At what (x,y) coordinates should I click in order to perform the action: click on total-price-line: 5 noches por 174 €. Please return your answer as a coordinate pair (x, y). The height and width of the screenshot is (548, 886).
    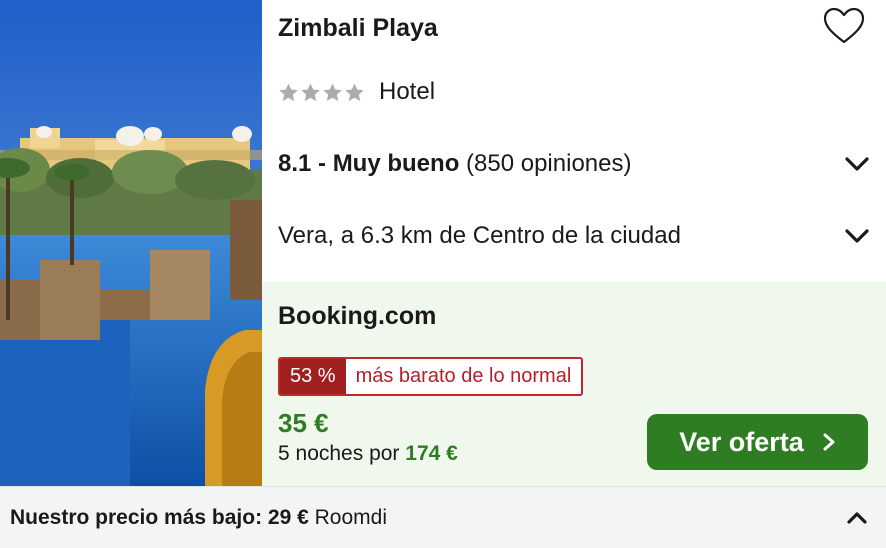
    Looking at the image, I should click on (368, 454).